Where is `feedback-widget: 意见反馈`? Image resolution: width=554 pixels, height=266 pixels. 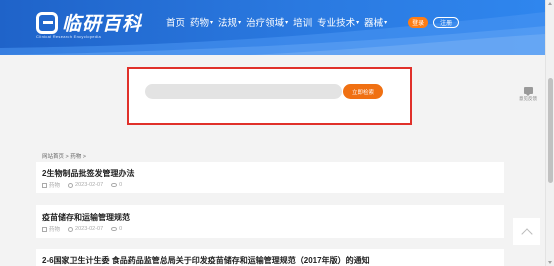
feedback-widget: 意见反馈 is located at coordinates (528, 94).